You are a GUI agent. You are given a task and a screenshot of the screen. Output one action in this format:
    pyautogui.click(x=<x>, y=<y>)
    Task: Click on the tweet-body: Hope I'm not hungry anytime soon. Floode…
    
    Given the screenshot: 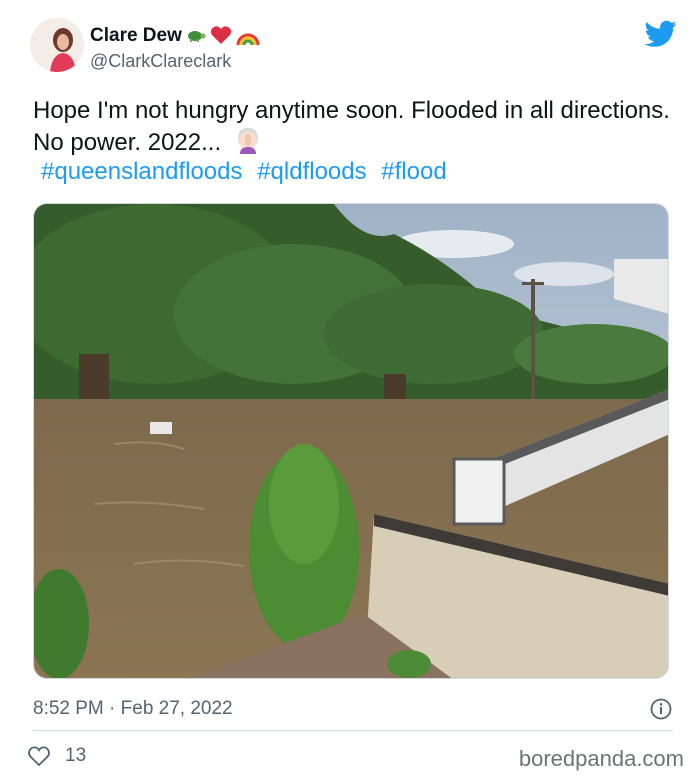 What is the action you would take?
    pyautogui.click(x=351, y=126)
    